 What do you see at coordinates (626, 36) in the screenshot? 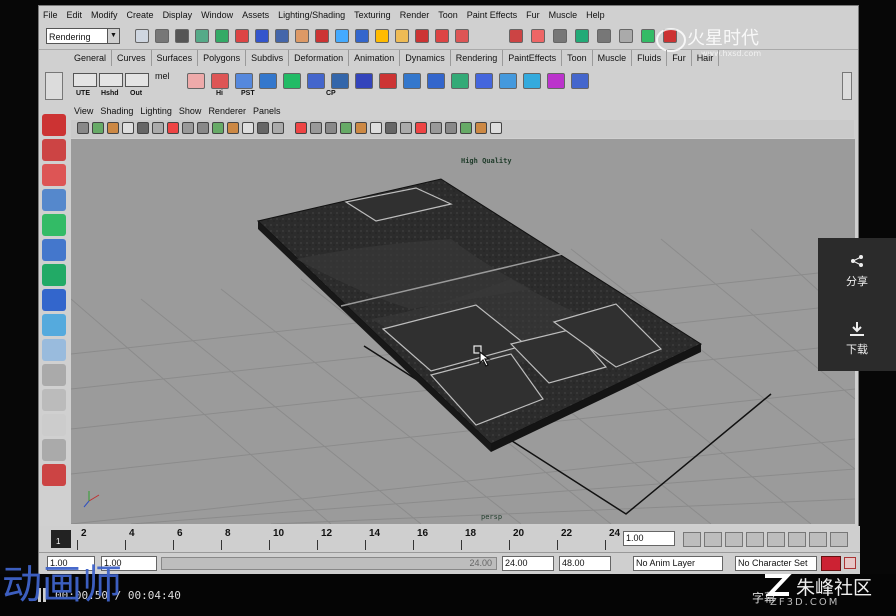
I see `status-tool-23-icon` at bounding box center [626, 36].